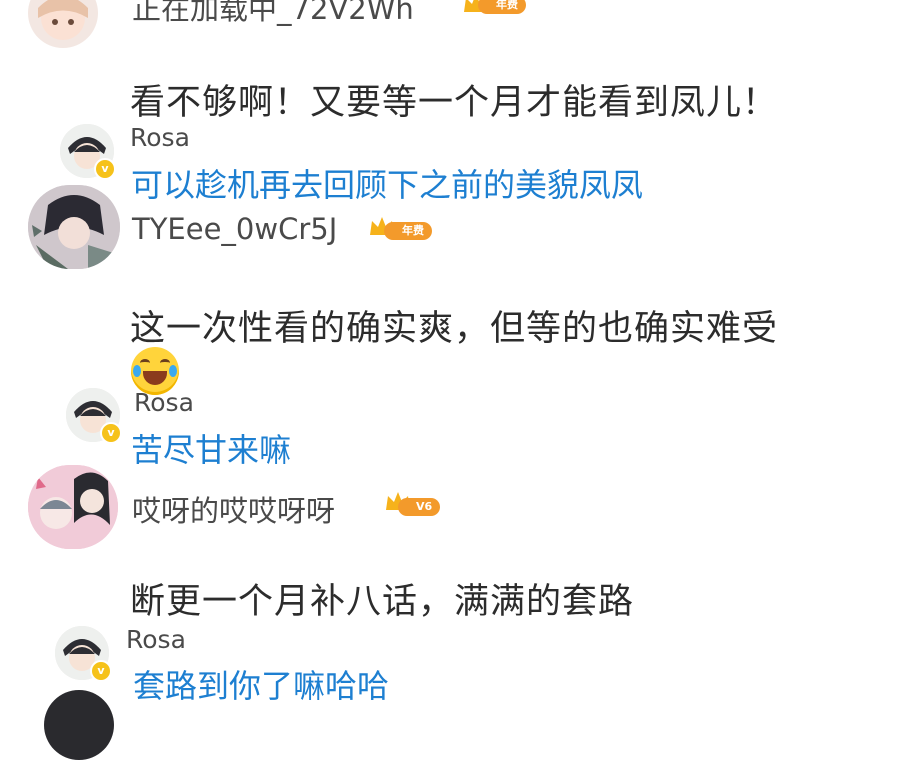  I want to click on comment-username: 正在加载中_72V2Wh, so click(273, 14).